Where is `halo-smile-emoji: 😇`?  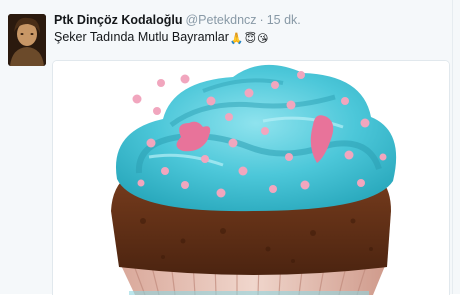 halo-smile-emoji: 😇 is located at coordinates (250, 39).